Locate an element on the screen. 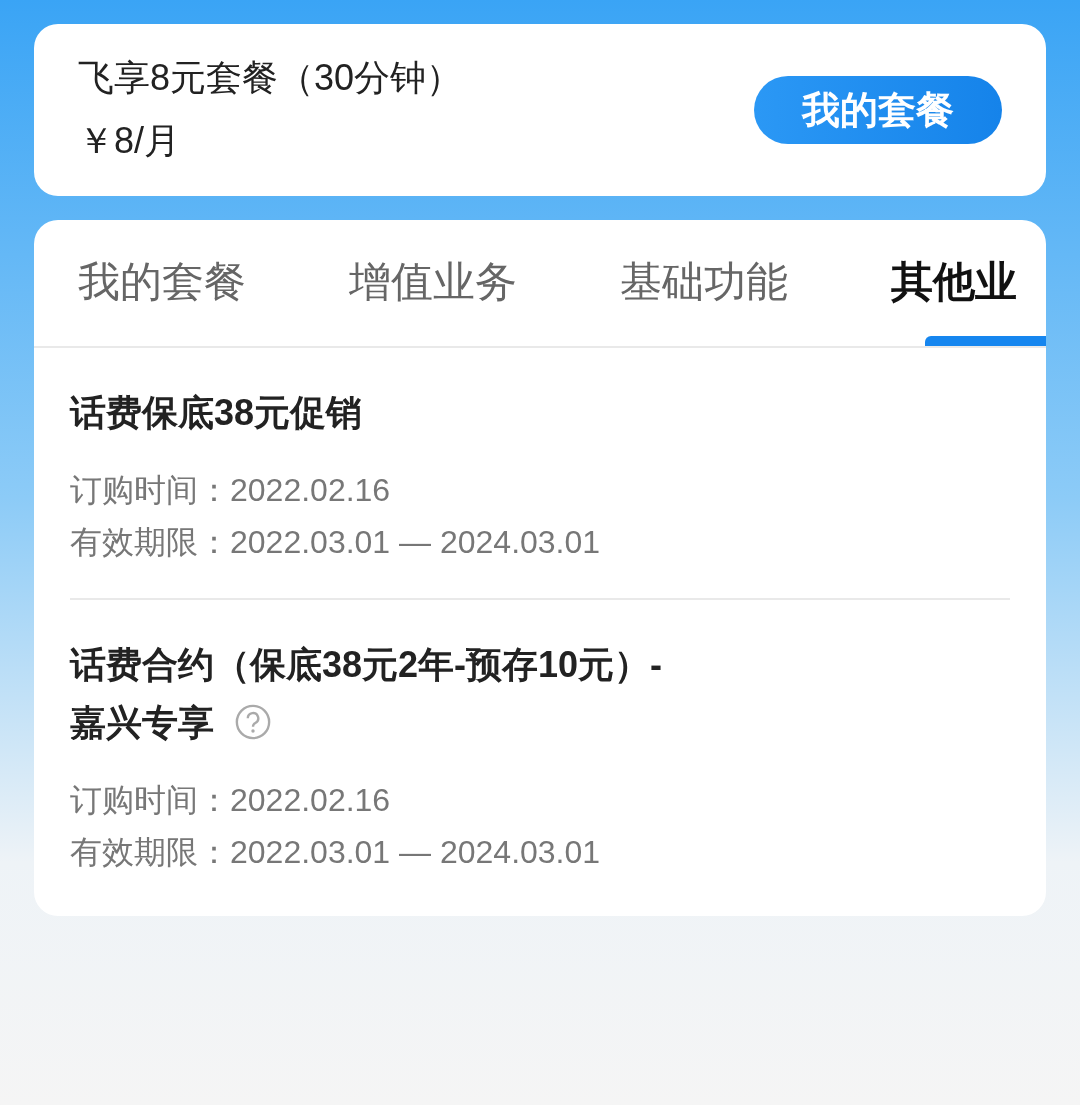 This screenshot has height=1105, width=1080. my-plan-button: 我的套餐 is located at coordinates (878, 110).